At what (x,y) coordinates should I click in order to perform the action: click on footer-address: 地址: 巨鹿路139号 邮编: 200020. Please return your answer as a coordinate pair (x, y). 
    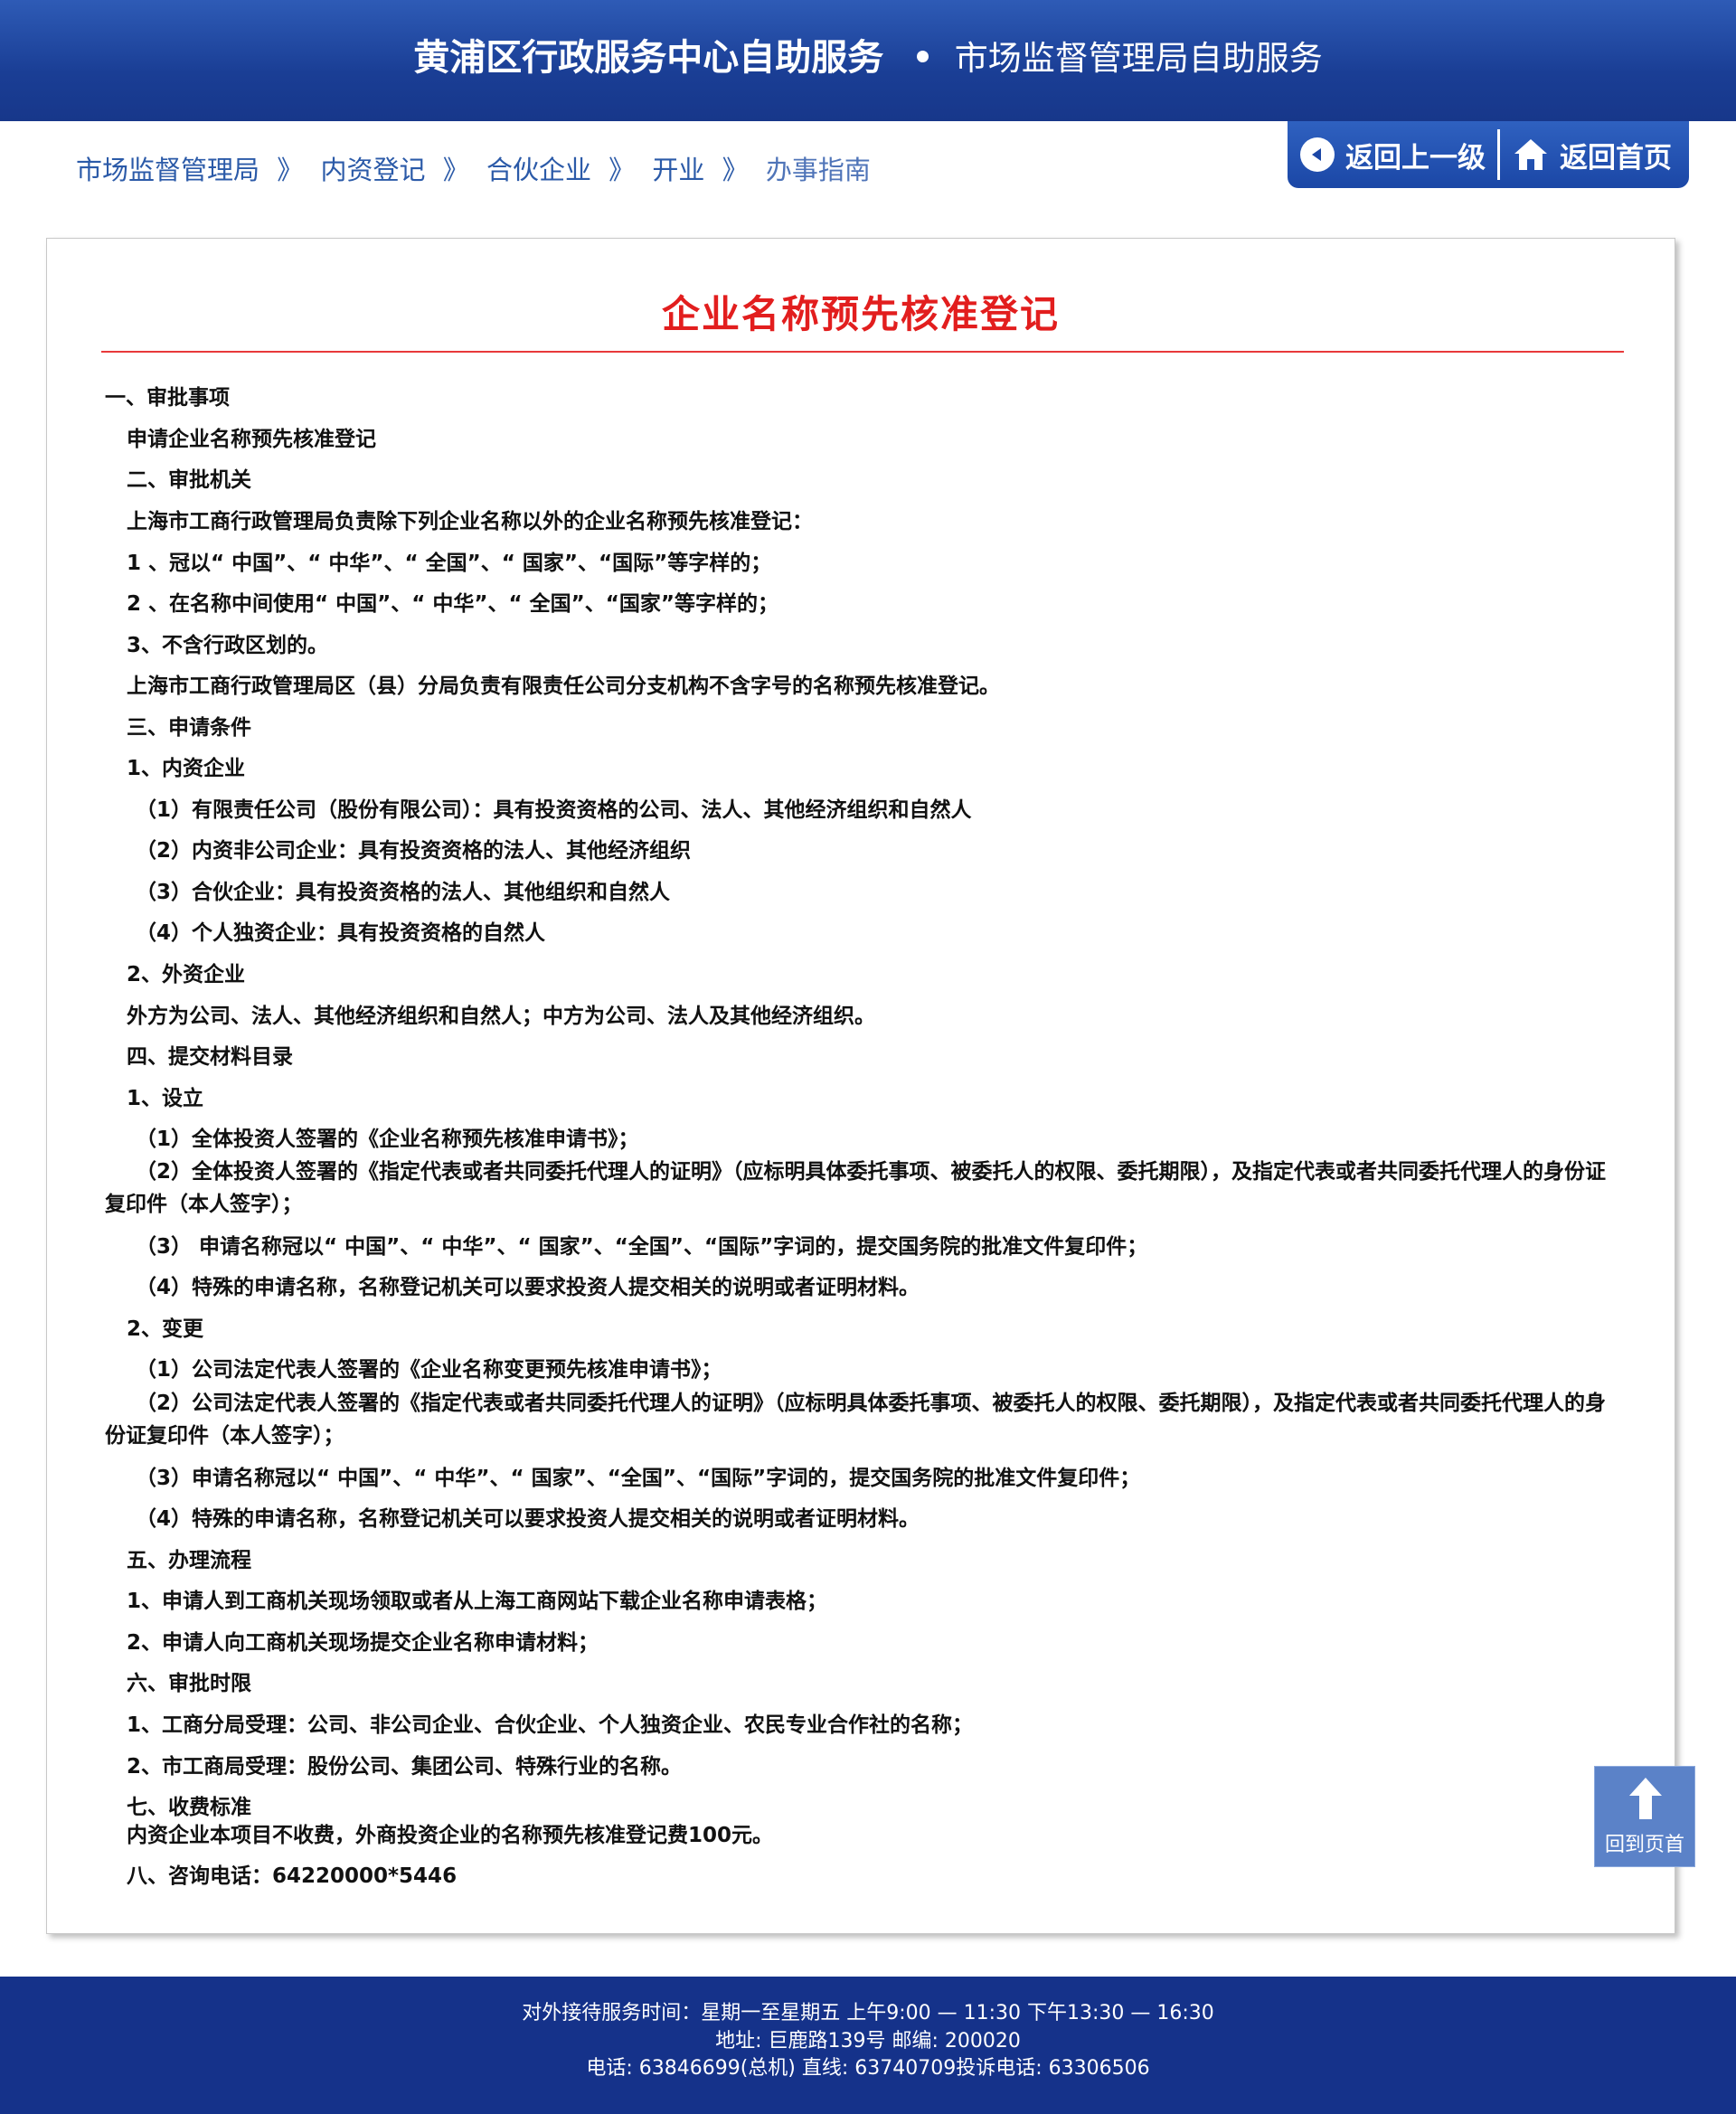
    Looking at the image, I should click on (868, 2041).